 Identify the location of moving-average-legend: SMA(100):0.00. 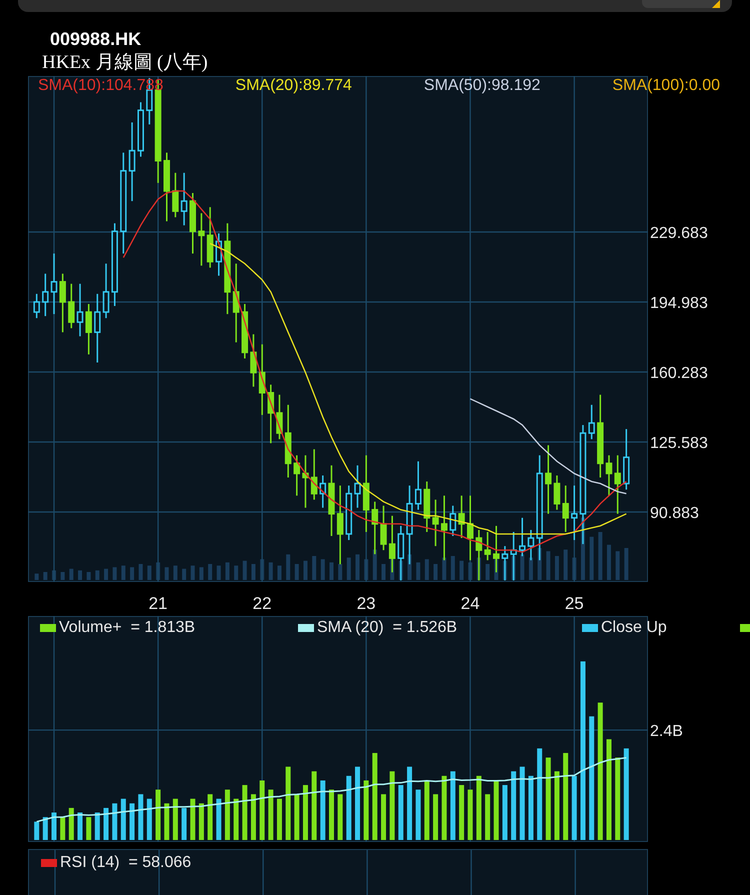
(666, 86).